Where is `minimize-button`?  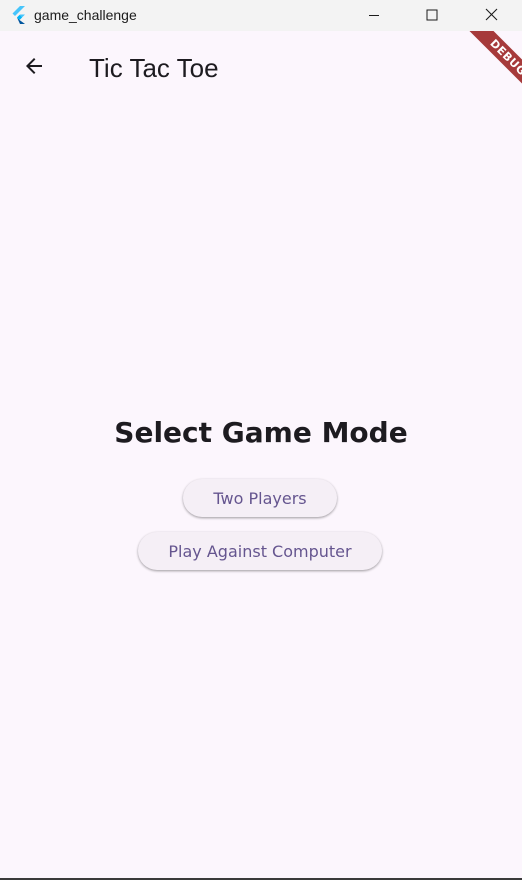
minimize-button is located at coordinates (374, 15).